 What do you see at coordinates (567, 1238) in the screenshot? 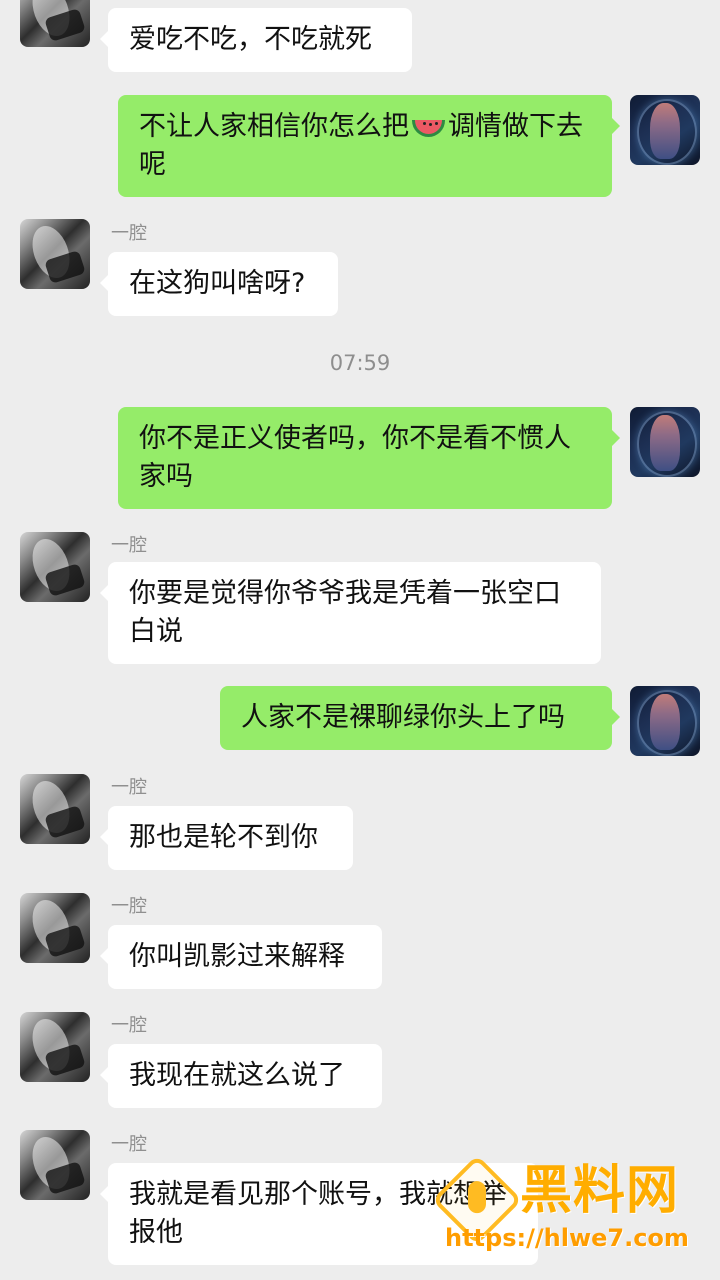
I see `watermark-url: https://hlwe7.com` at bounding box center [567, 1238].